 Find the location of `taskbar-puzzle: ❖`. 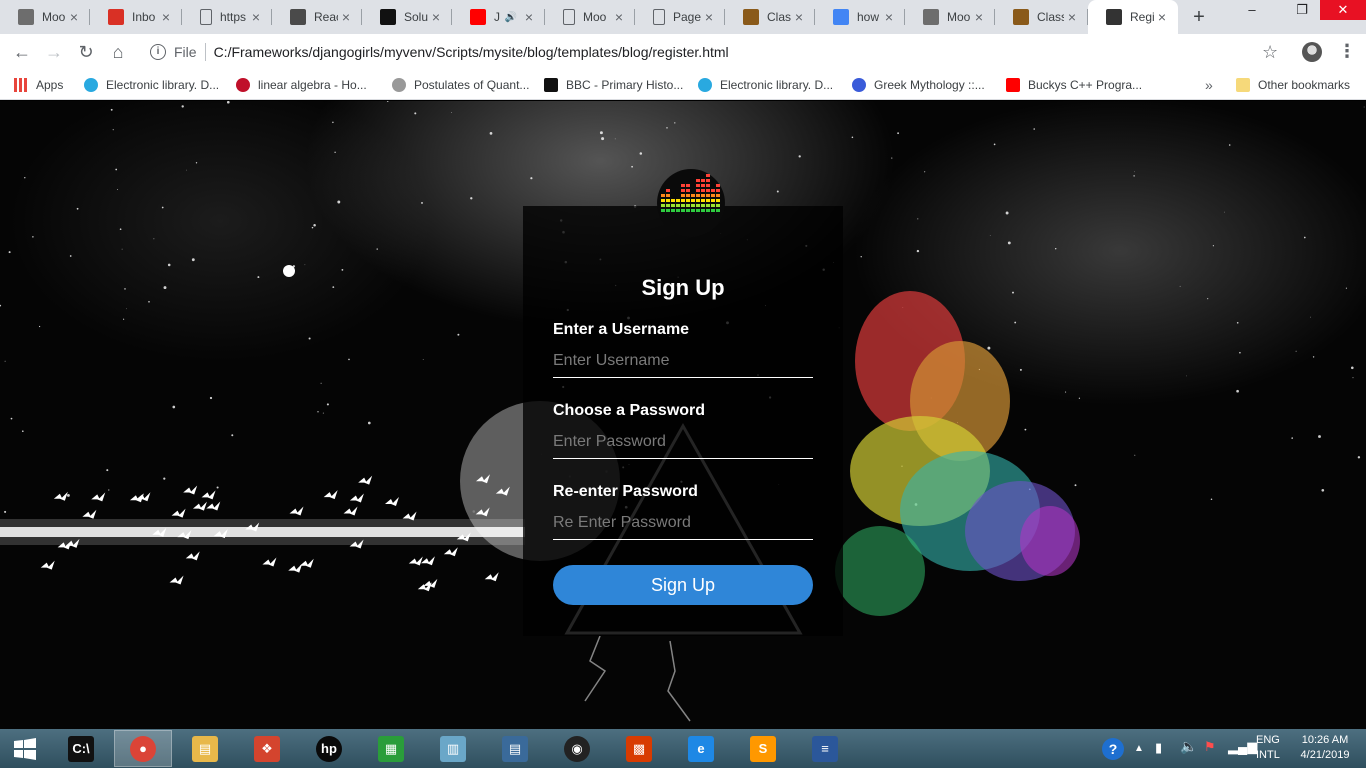

taskbar-puzzle: ❖ is located at coordinates (267, 748).